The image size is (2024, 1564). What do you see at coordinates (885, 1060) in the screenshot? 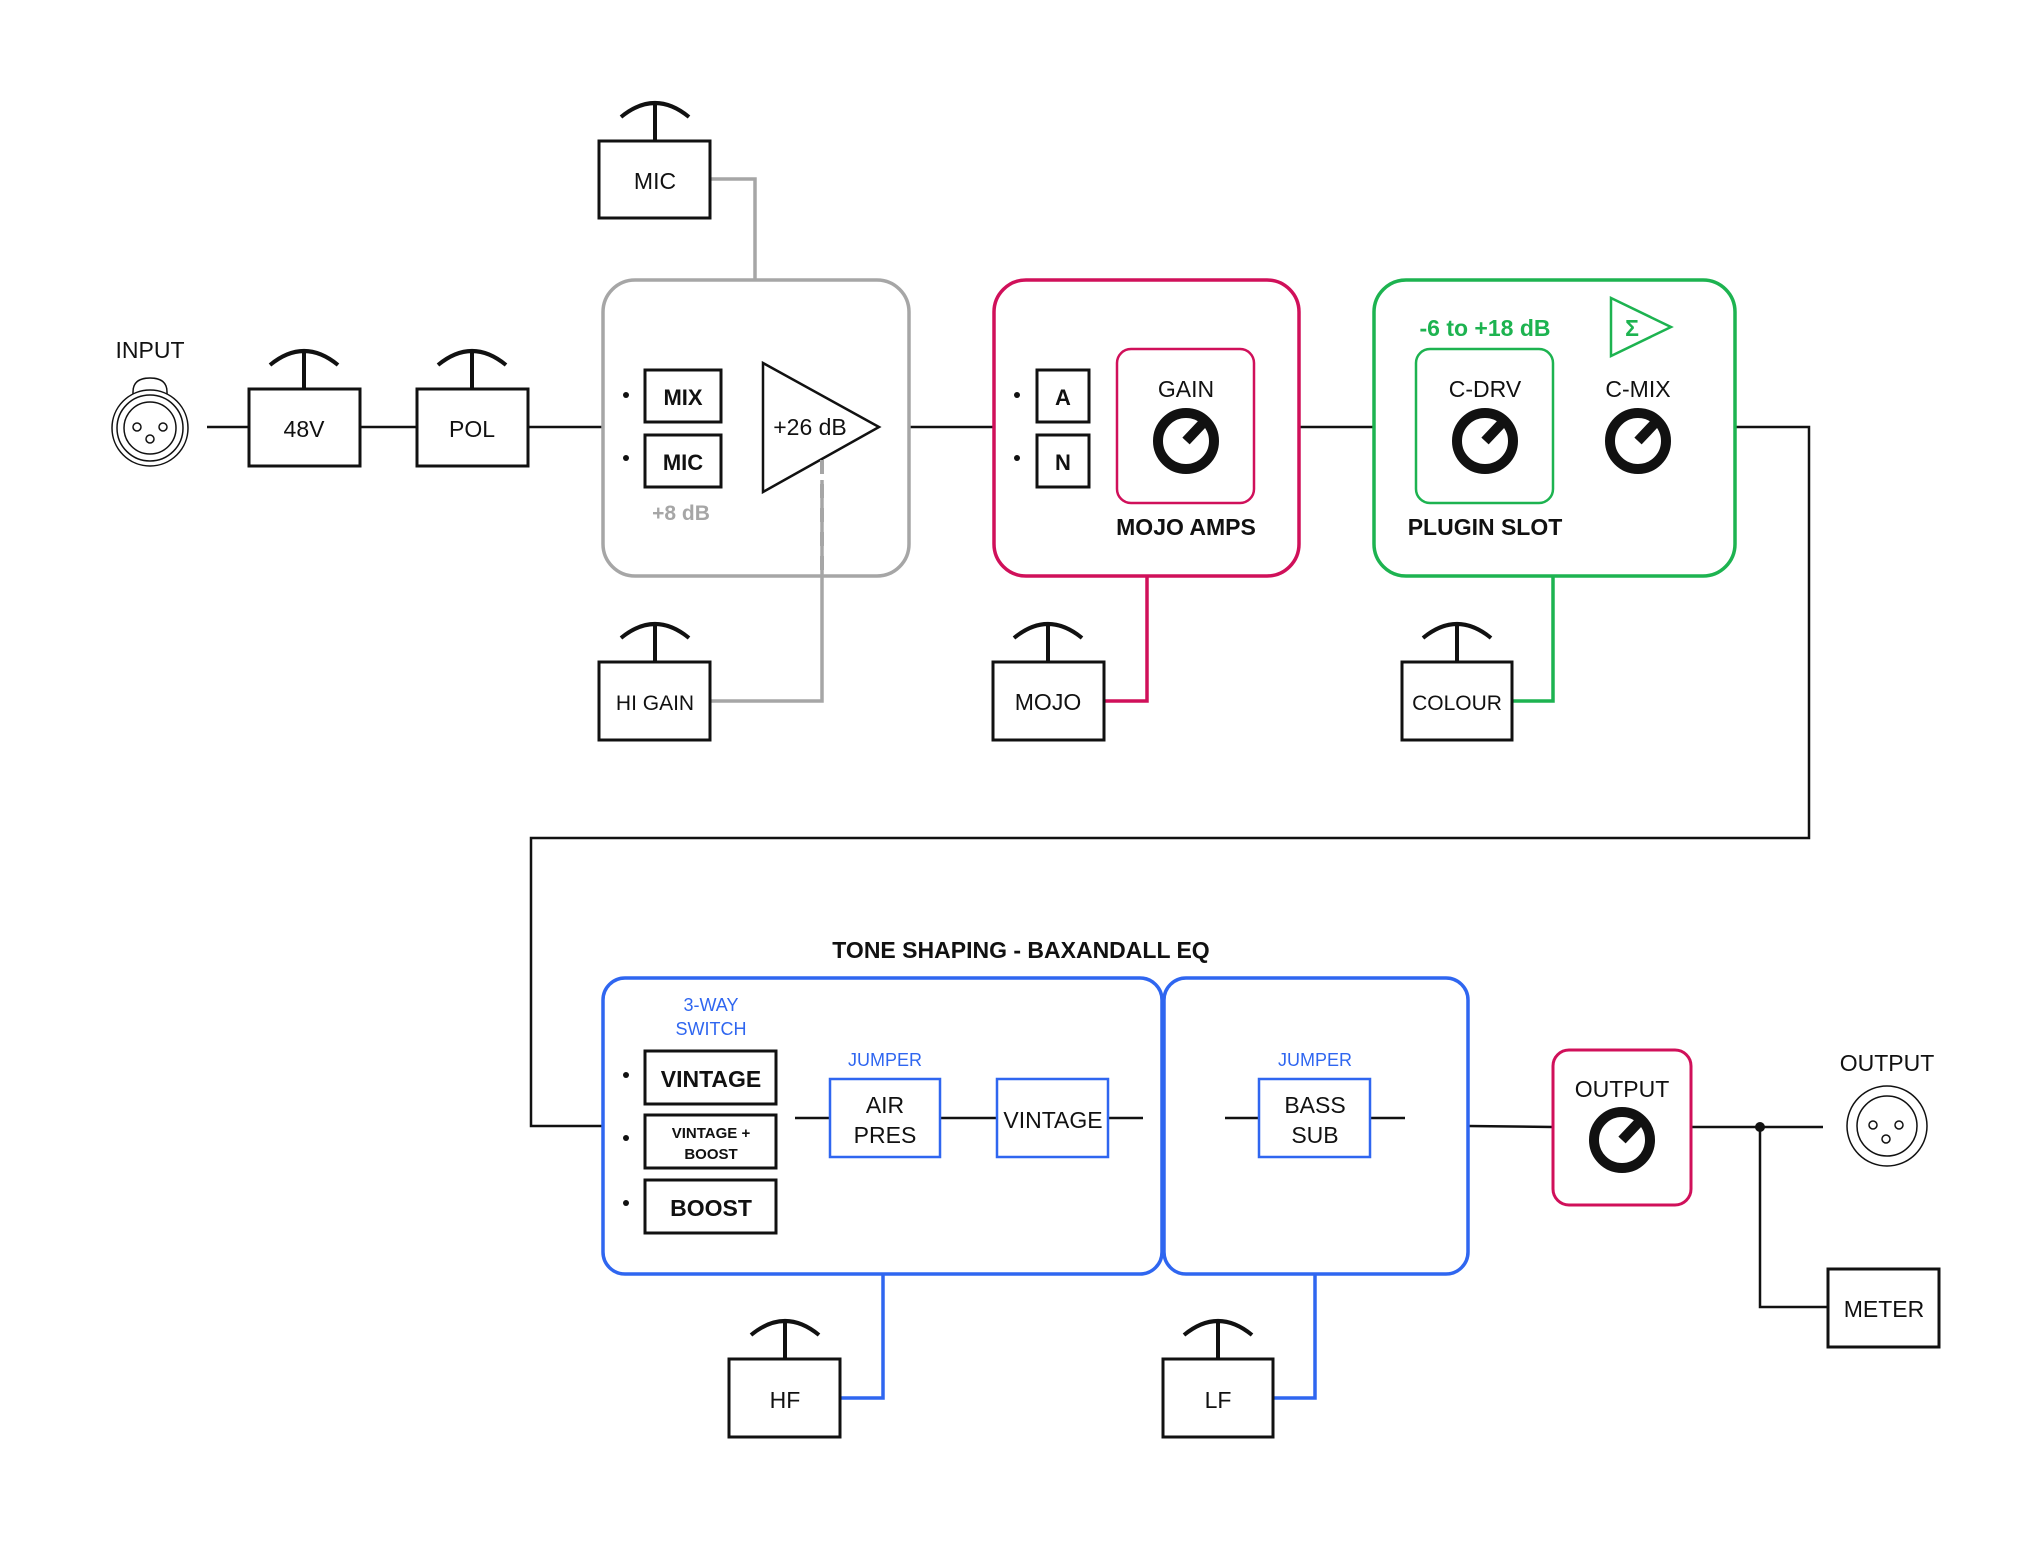
I see `jumper-hf-label: JUMPER` at bounding box center [885, 1060].